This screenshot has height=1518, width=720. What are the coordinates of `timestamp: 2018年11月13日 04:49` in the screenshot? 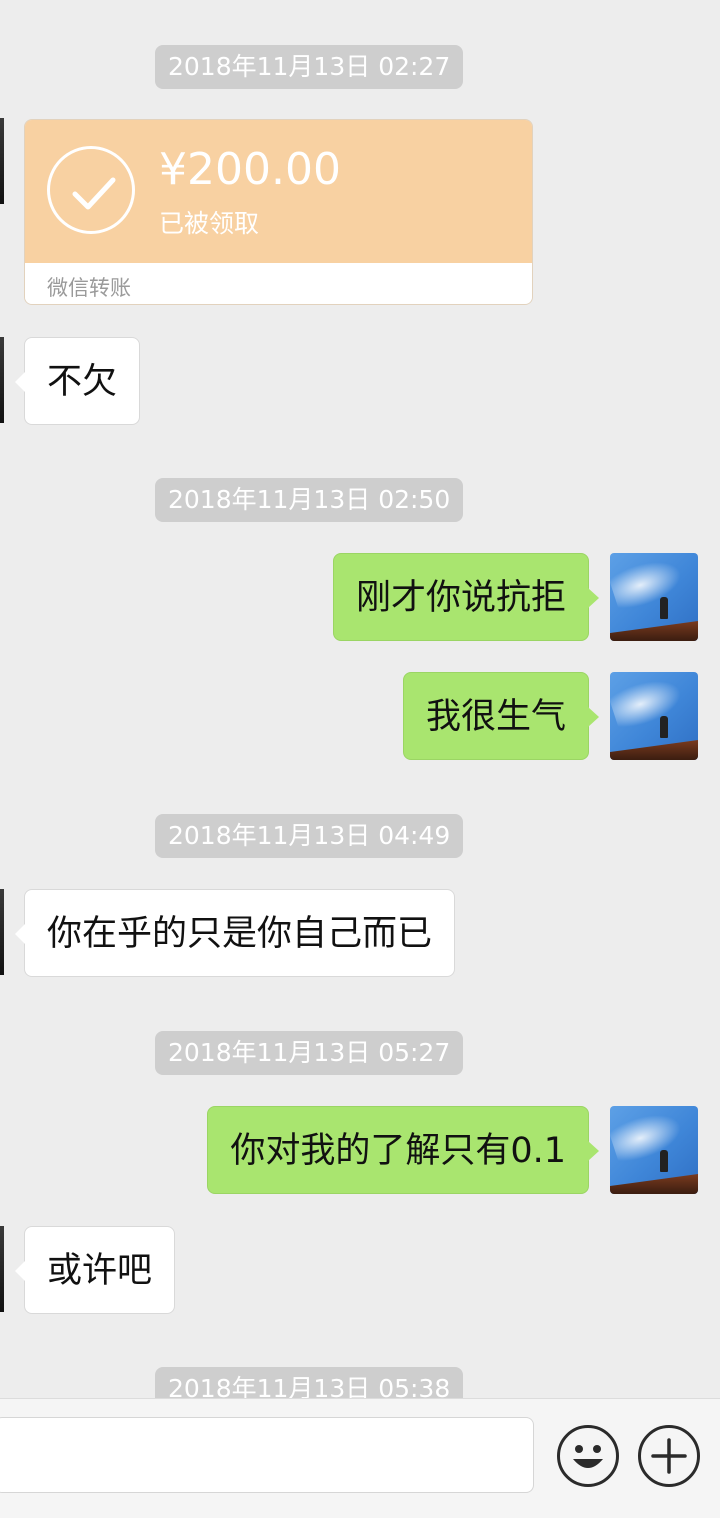 It's located at (309, 836).